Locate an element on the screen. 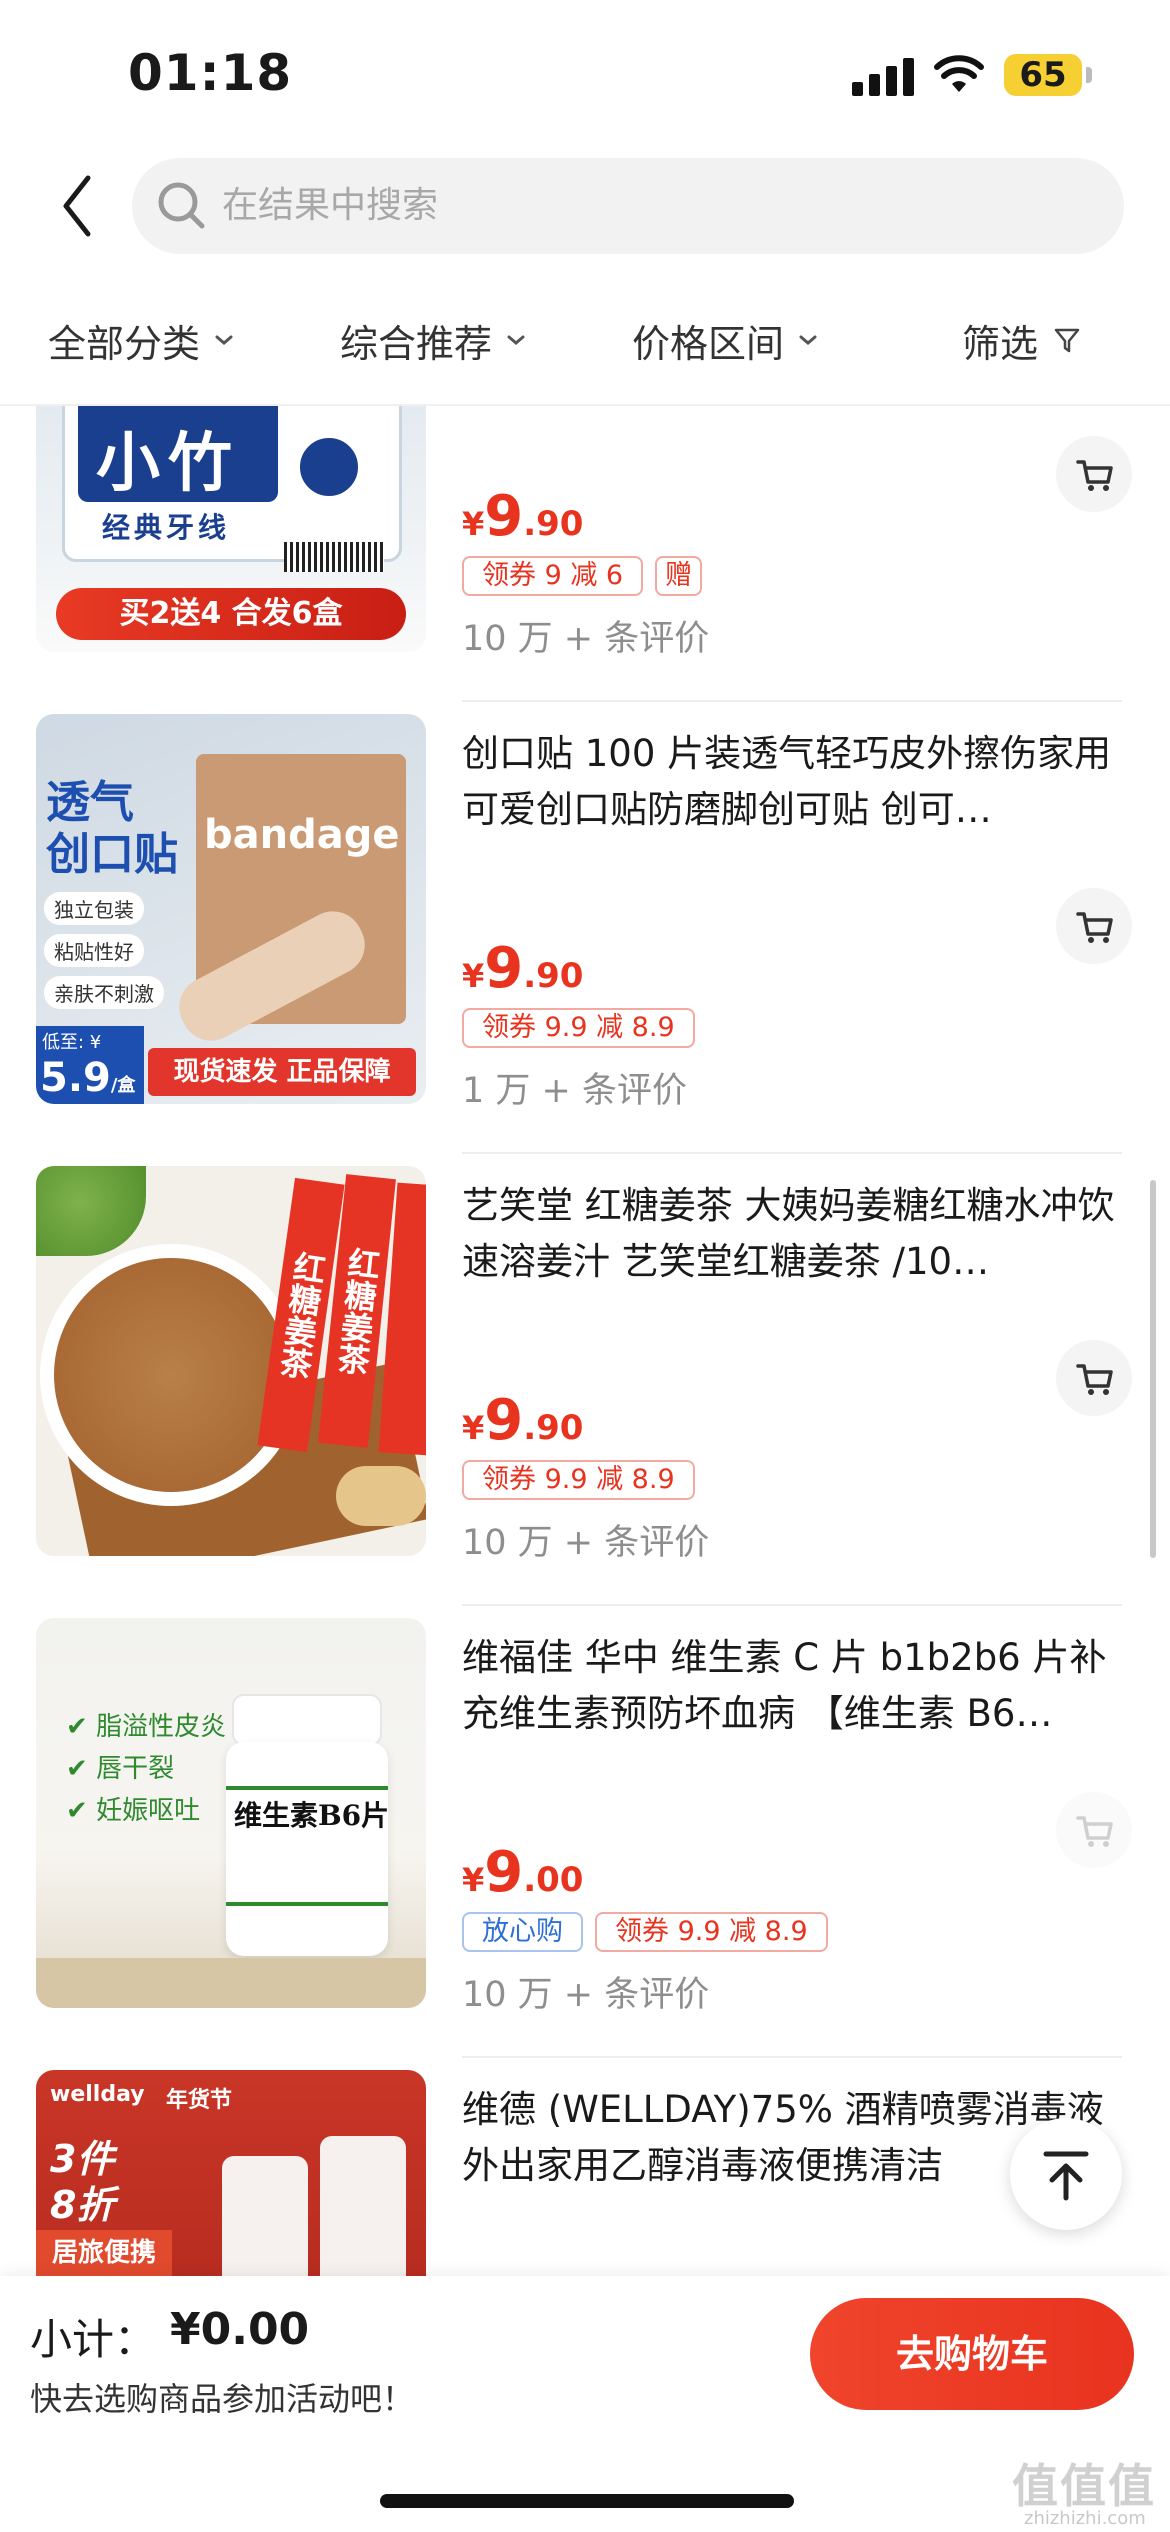  filter-screen: 筛选 is located at coordinates (1022, 340).